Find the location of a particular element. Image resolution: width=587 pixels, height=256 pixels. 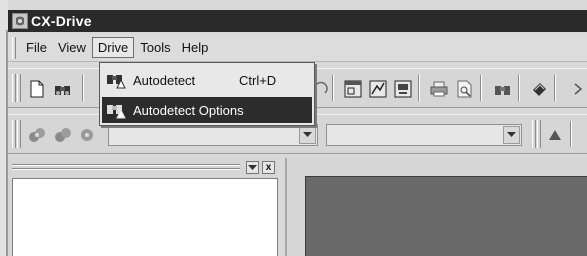

connect-icon is located at coordinates (37, 135).